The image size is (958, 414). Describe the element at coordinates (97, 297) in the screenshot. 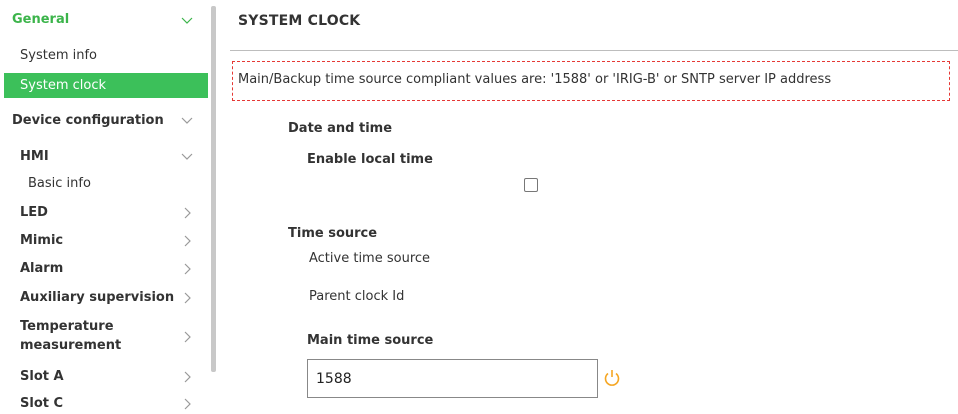

I see `sidebar-item-label: Auxiliary supervision` at that location.